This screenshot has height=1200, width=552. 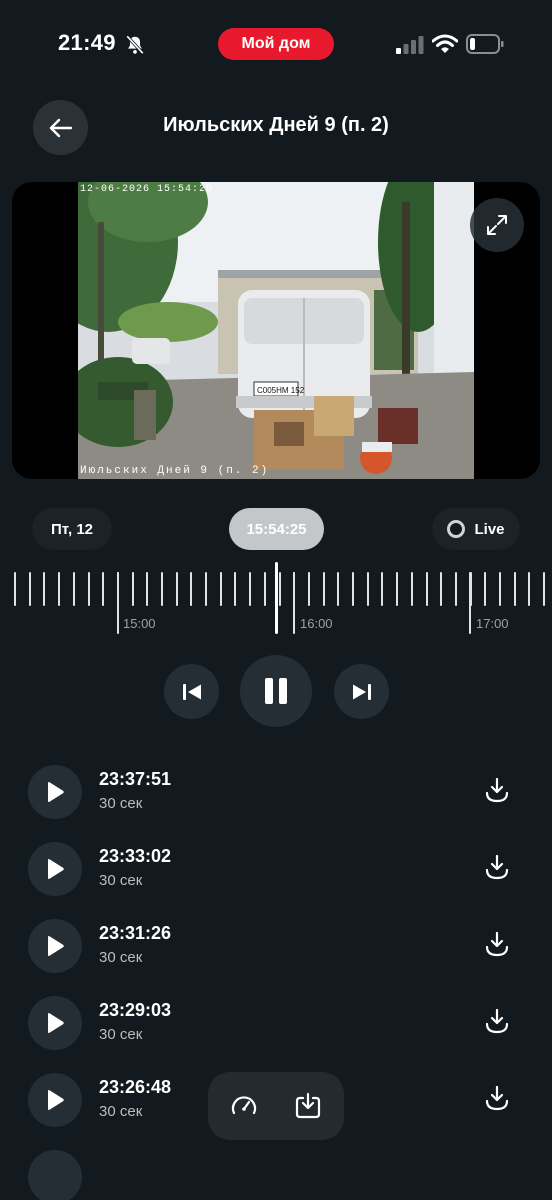 What do you see at coordinates (276, 800) in the screenshot?
I see `recording-item: 23:37:51 30 сек` at bounding box center [276, 800].